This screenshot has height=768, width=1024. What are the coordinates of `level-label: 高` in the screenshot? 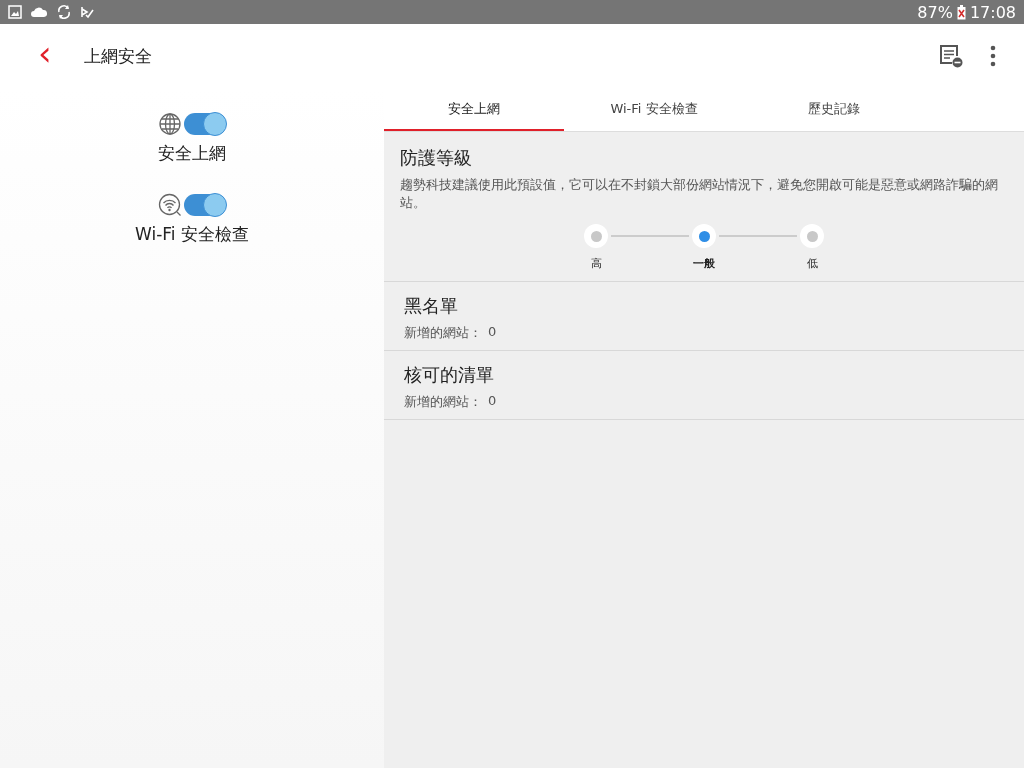 It's located at (596, 263).